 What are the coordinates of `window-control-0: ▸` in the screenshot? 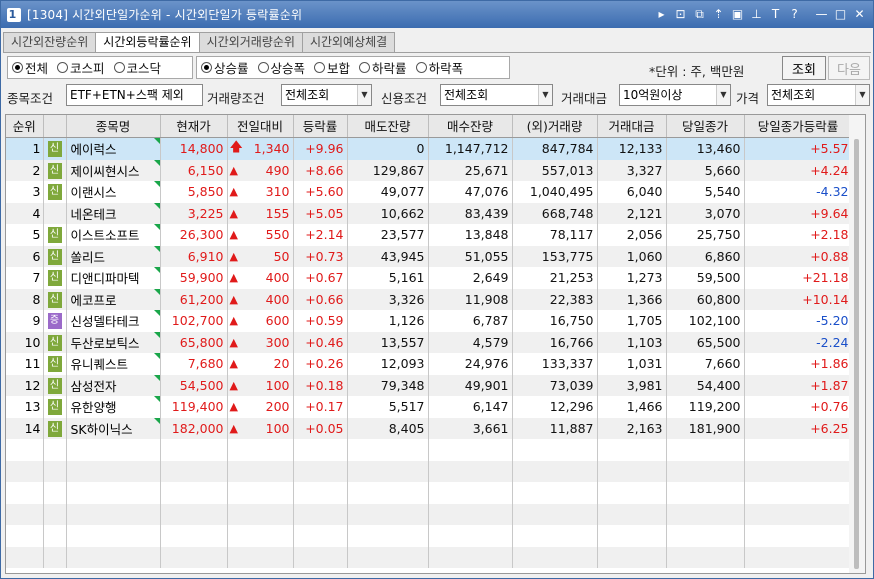 It's located at (661, 14).